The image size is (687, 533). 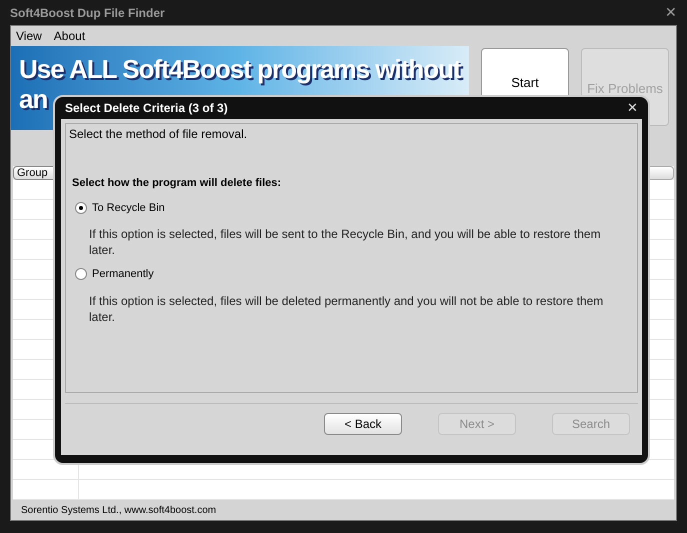 What do you see at coordinates (128, 208) in the screenshot?
I see `option-label: To Recycle Bin` at bounding box center [128, 208].